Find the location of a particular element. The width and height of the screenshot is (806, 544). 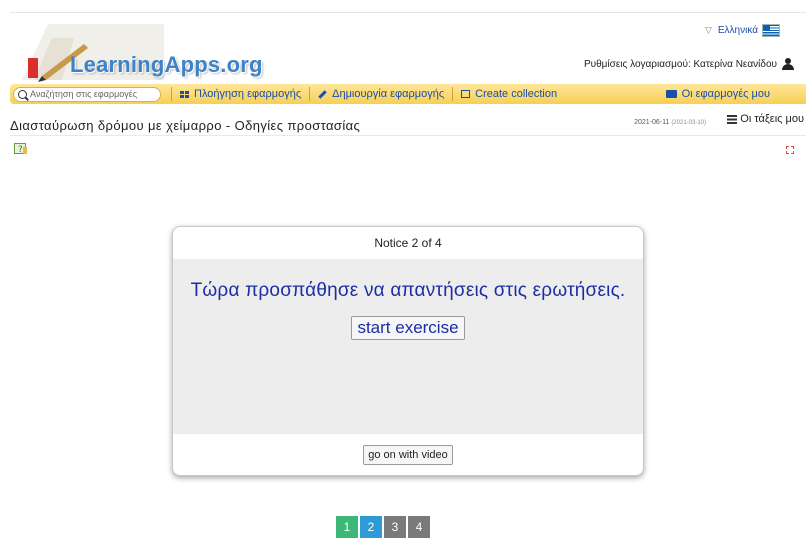

greek-flag-icon is located at coordinates (771, 30).